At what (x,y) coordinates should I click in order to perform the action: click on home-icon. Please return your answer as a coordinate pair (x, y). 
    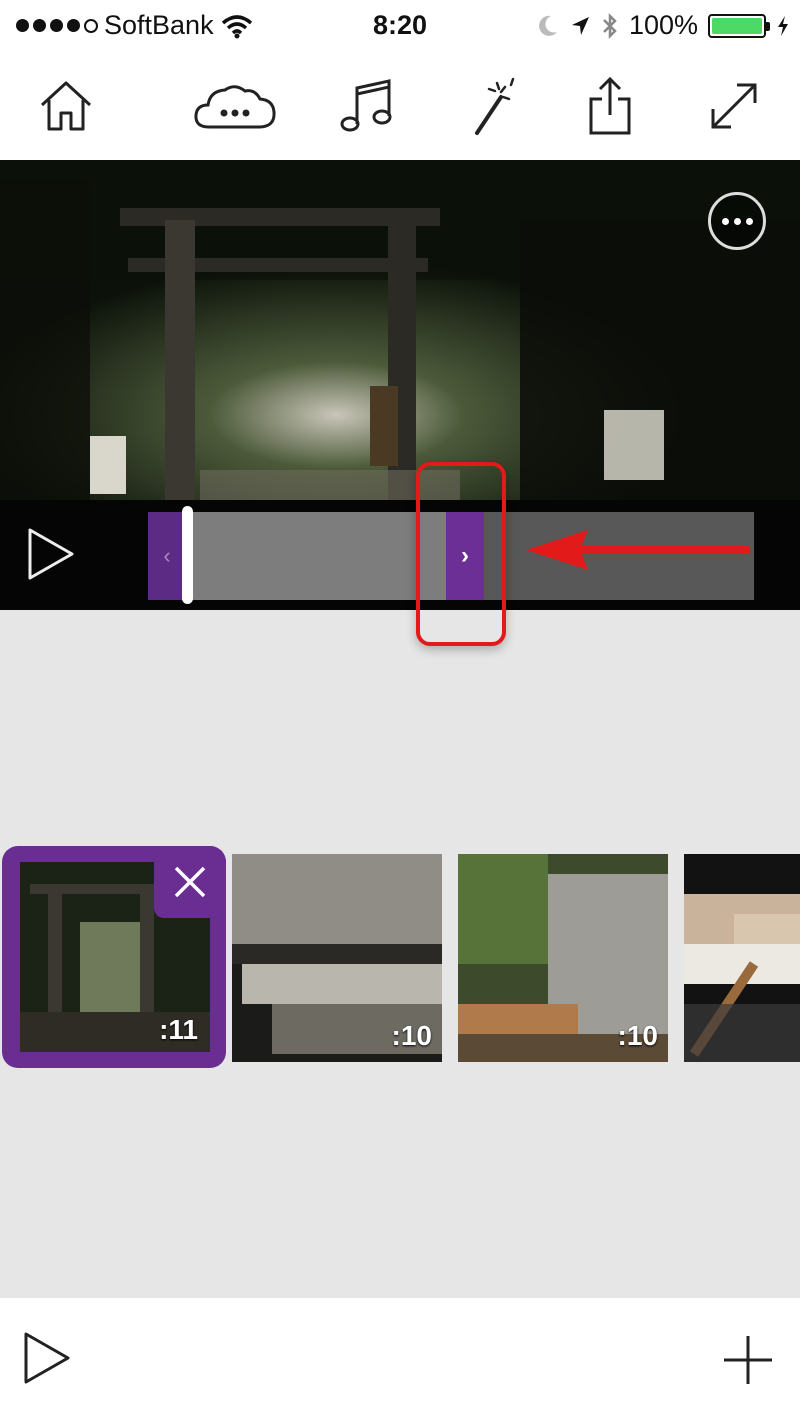
    Looking at the image, I should click on (66, 106).